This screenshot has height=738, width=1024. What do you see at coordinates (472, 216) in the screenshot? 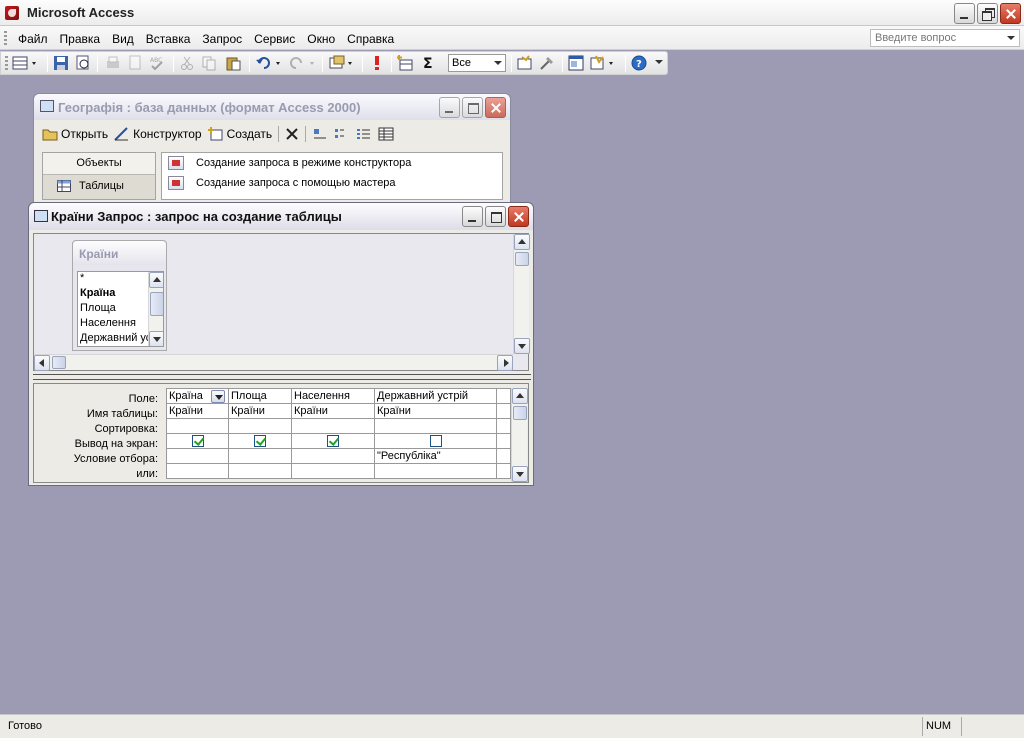
I see `query-minimize-button` at bounding box center [472, 216].